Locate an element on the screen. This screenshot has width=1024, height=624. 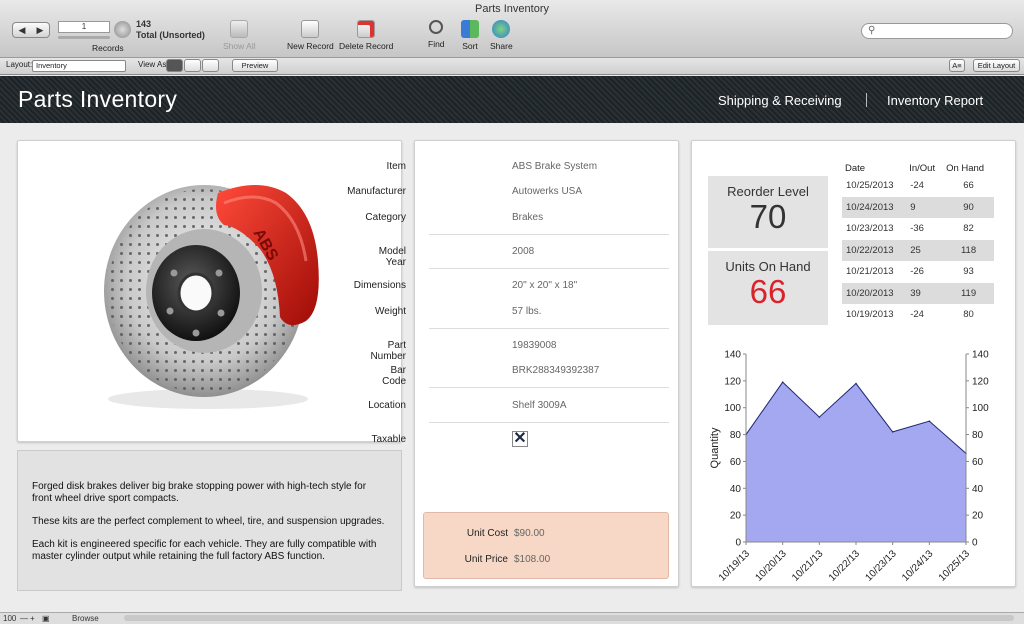
cell-date: 10/21/2013 is located at coordinates (870, 272).